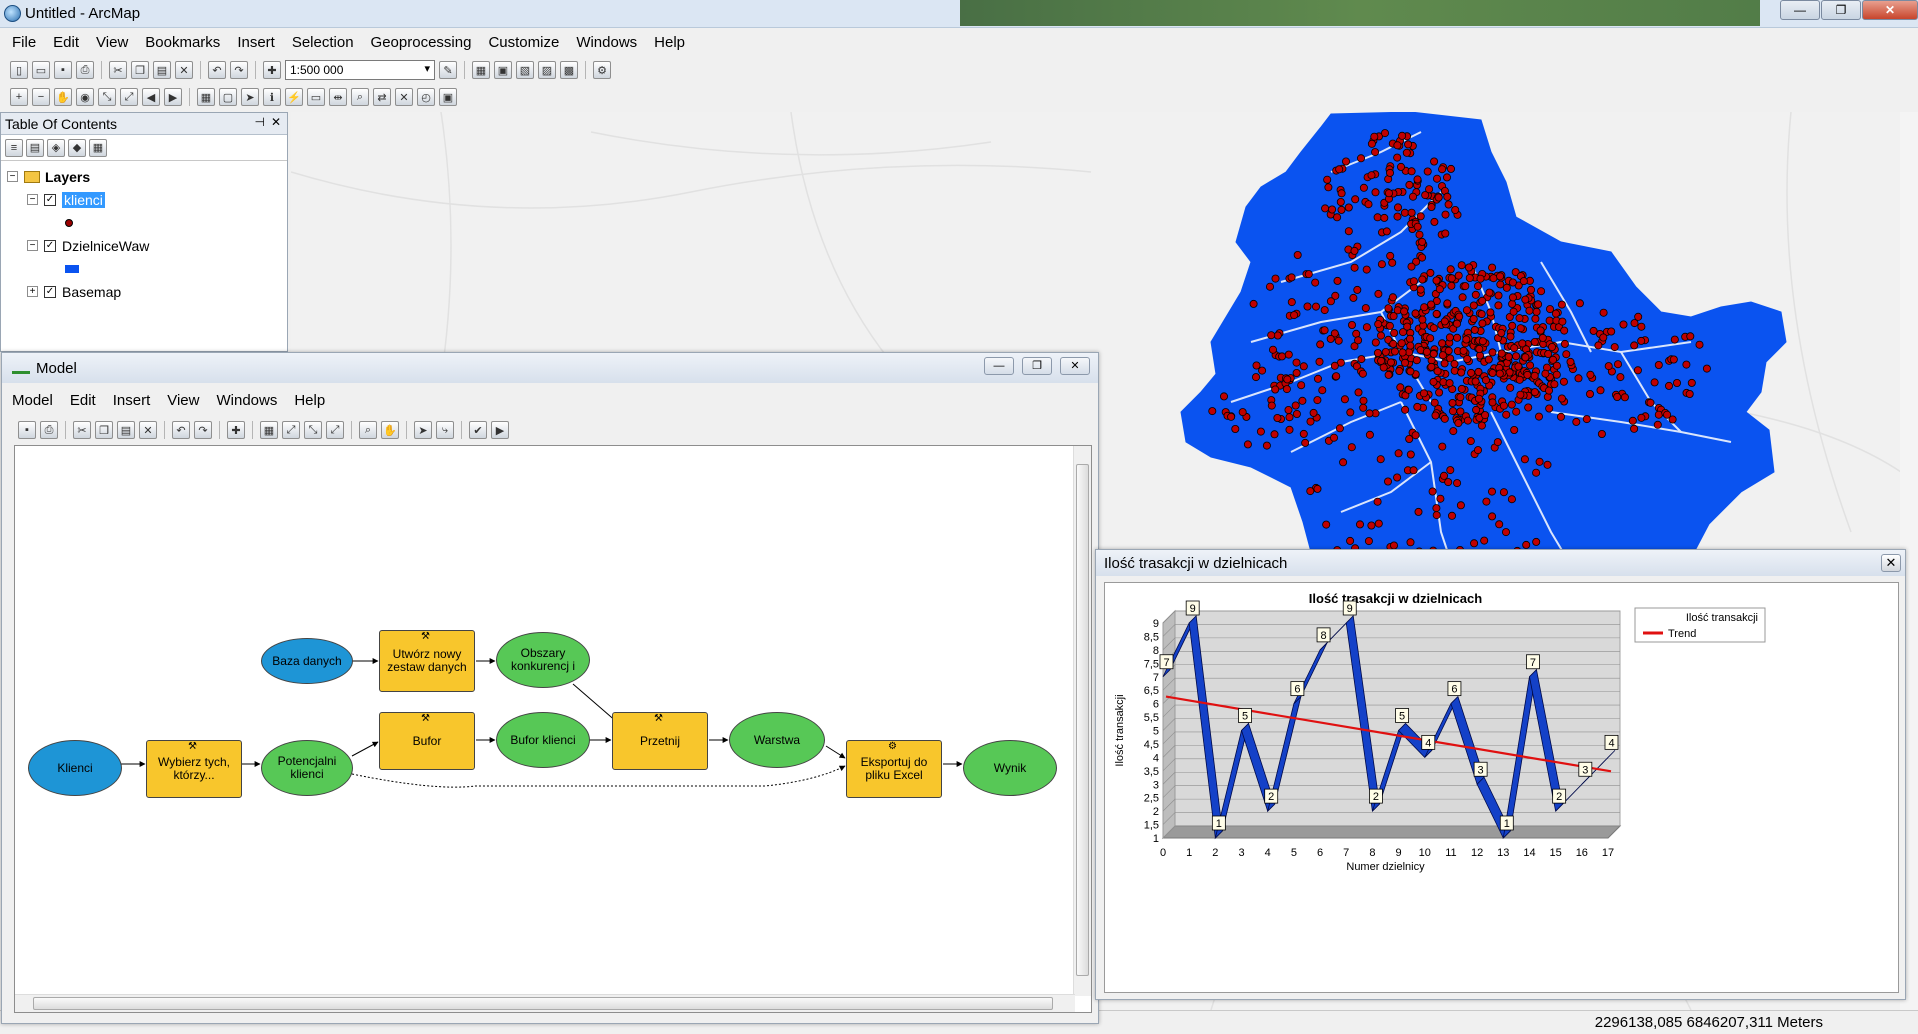  I want to click on clear-selection-icon: ▢, so click(228, 97).